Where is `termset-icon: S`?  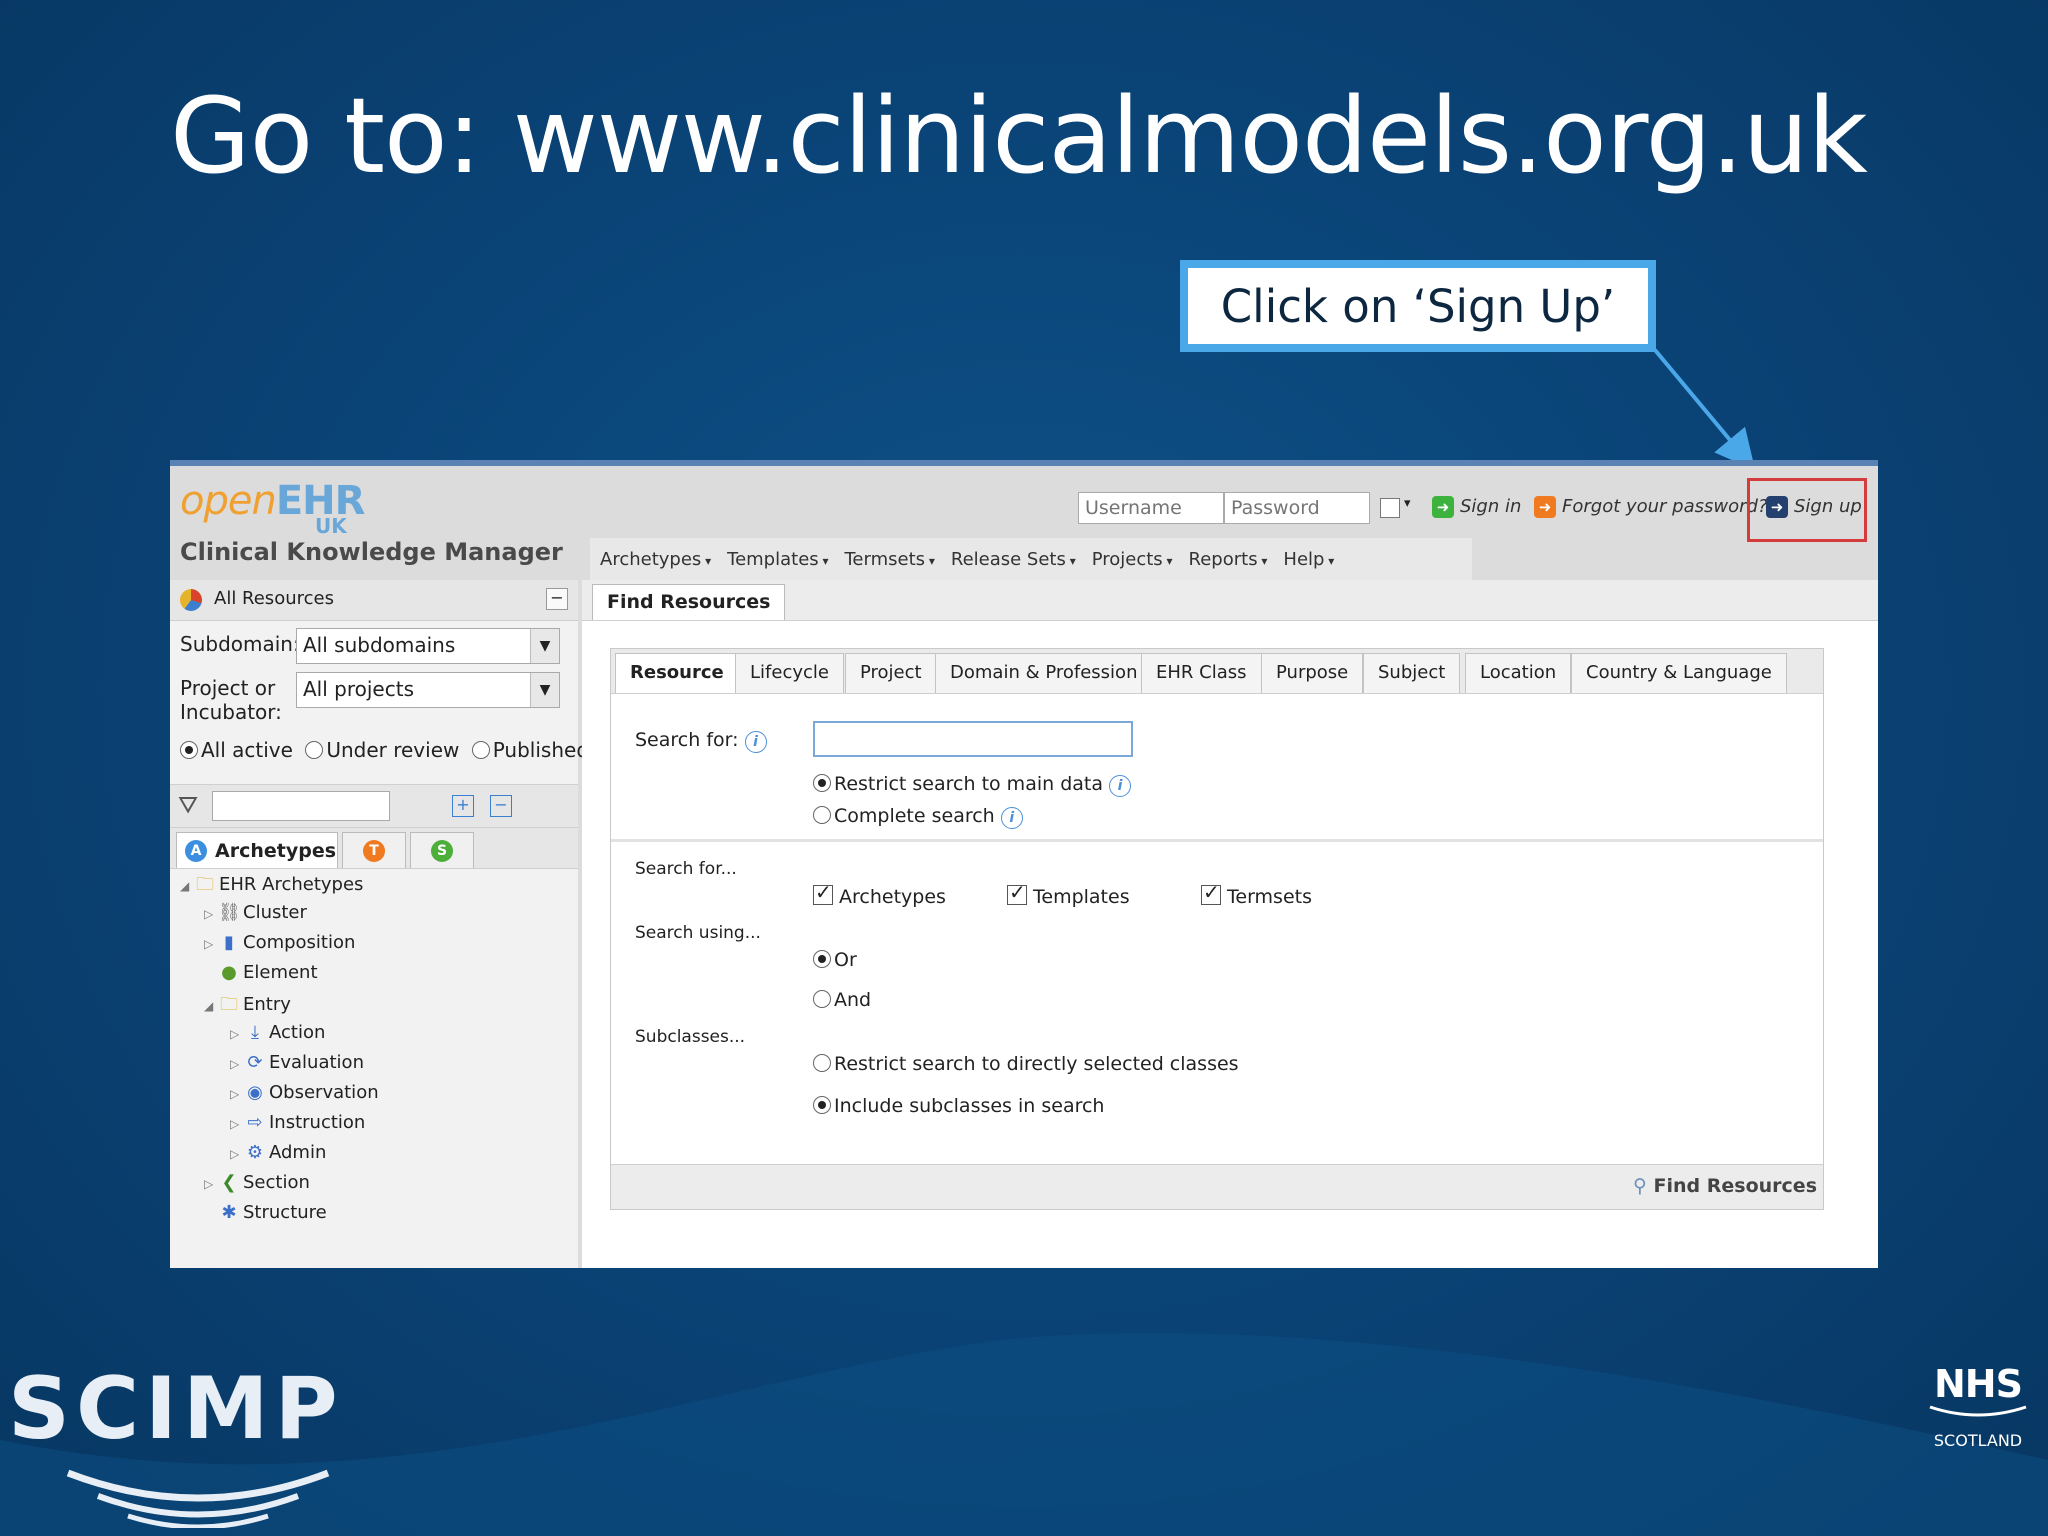 termset-icon: S is located at coordinates (442, 851).